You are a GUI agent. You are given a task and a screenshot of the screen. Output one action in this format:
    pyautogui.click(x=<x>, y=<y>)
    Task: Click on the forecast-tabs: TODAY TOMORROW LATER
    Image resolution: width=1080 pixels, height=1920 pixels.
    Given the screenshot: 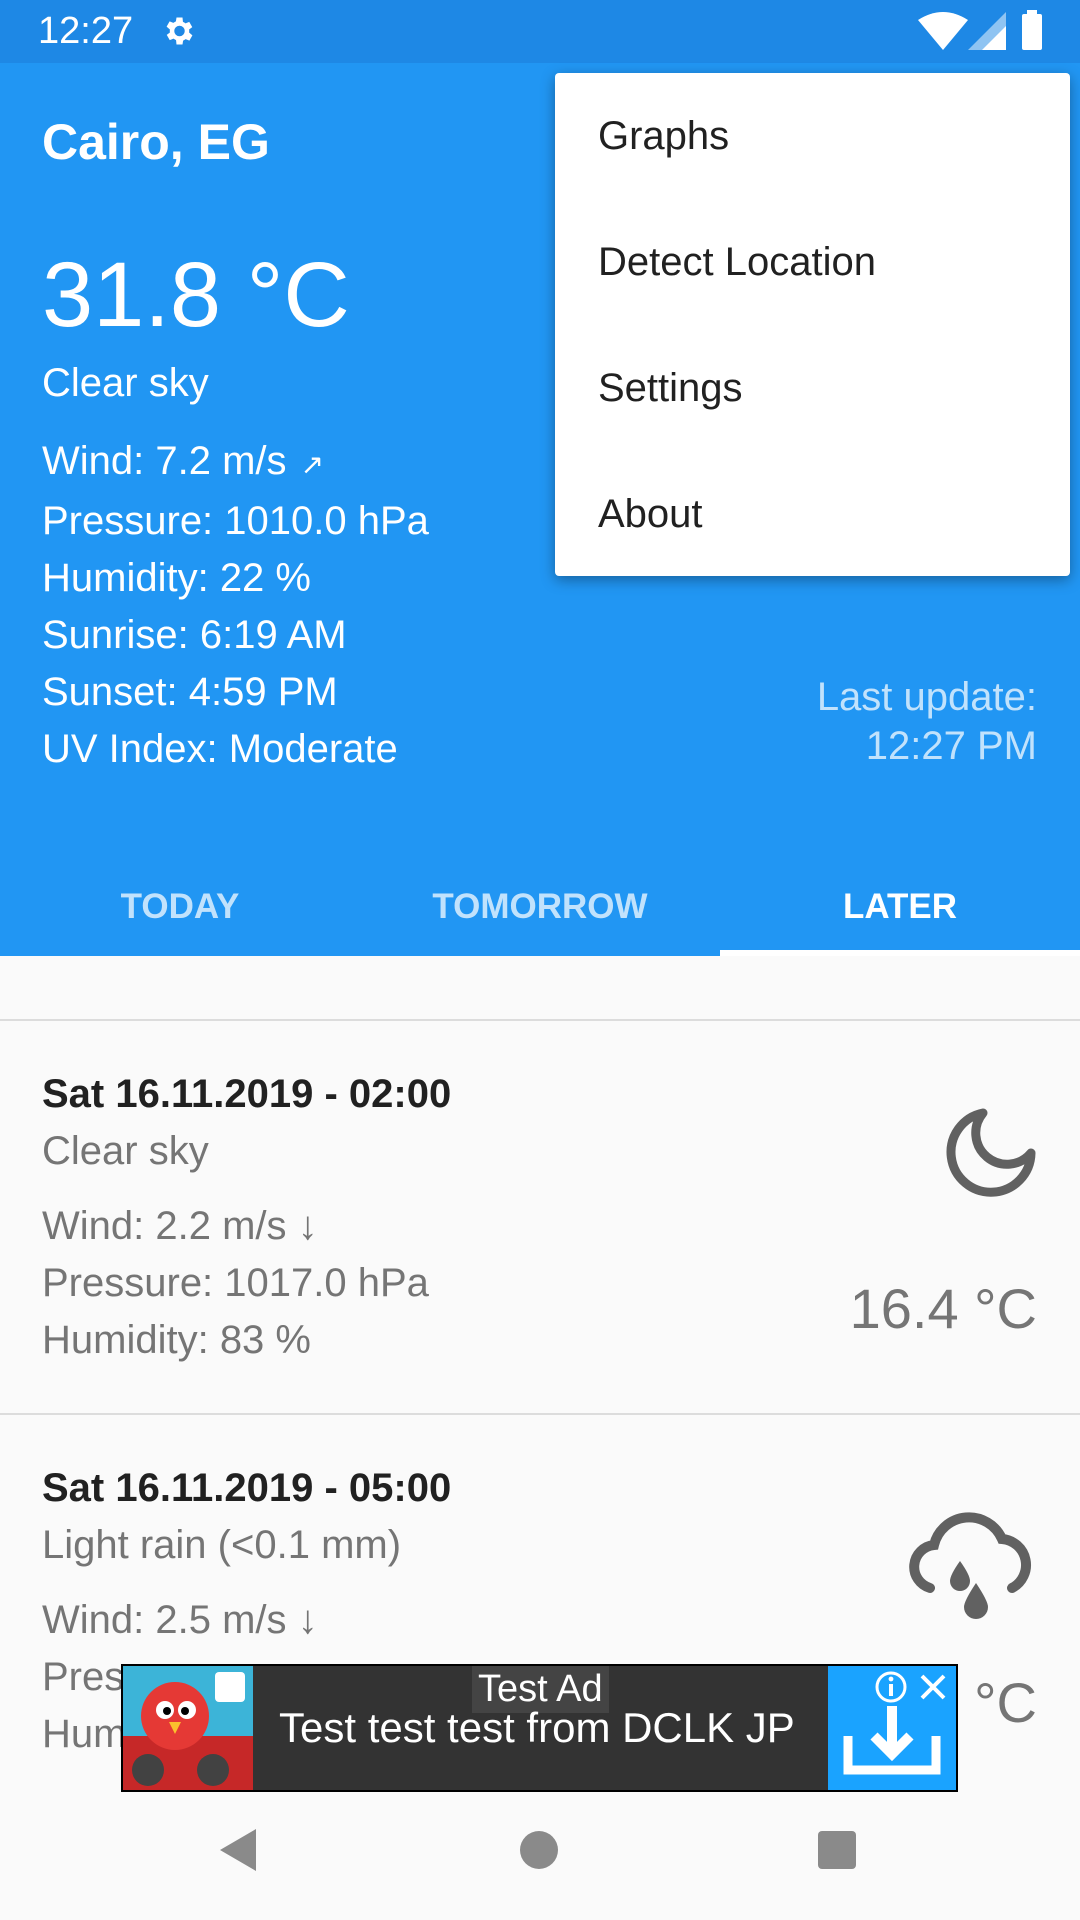 What is the action you would take?
    pyautogui.click(x=540, y=907)
    